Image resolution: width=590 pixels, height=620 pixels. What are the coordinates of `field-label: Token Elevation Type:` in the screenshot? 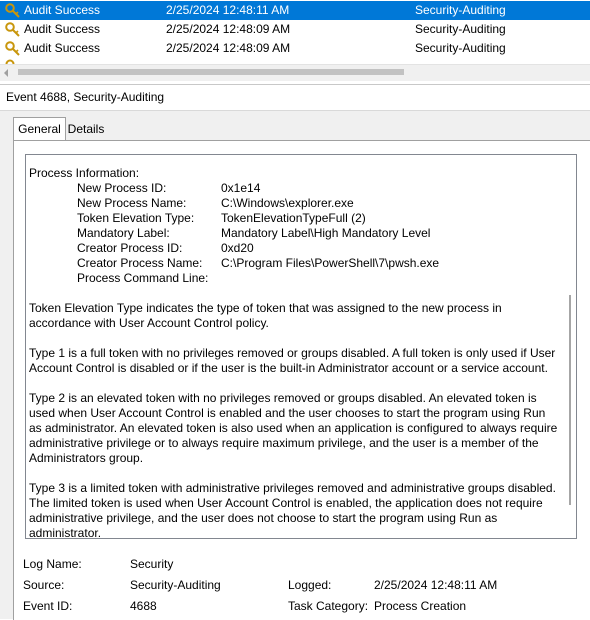 It's located at (136, 218).